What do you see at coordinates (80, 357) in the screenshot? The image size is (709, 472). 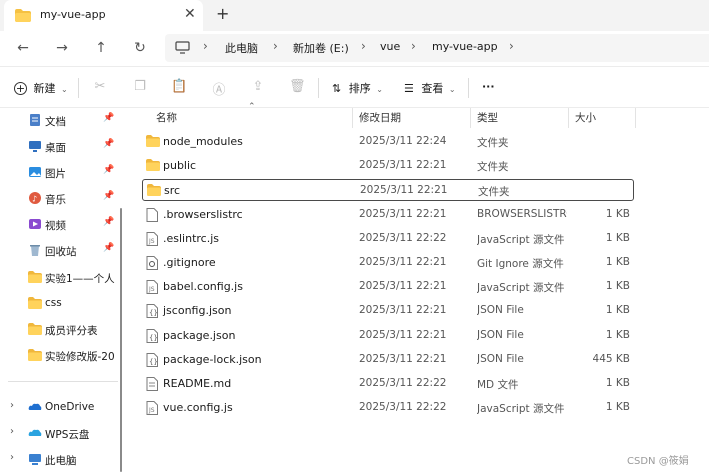 I see `sidebar-item-label: 实验修改版-2025` at bounding box center [80, 357].